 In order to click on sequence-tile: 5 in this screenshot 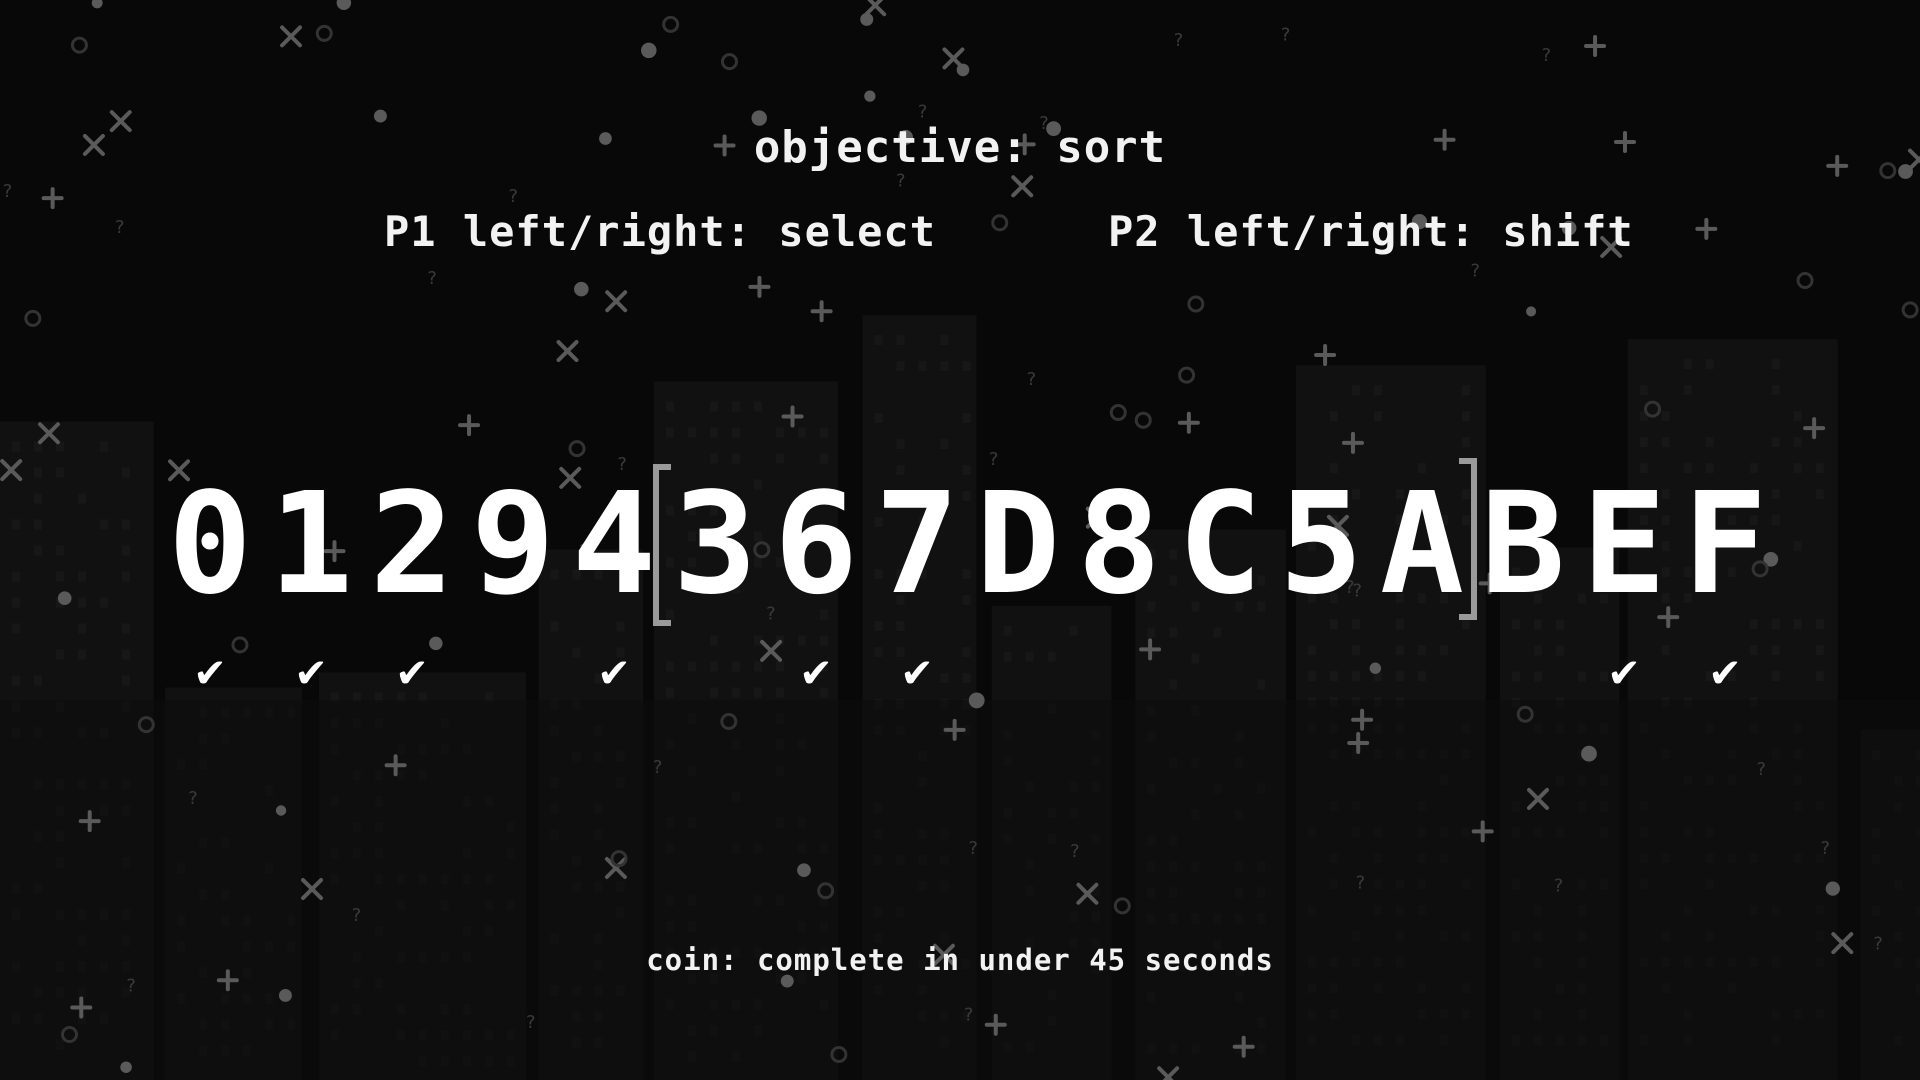, I will do `click(1321, 545)`.